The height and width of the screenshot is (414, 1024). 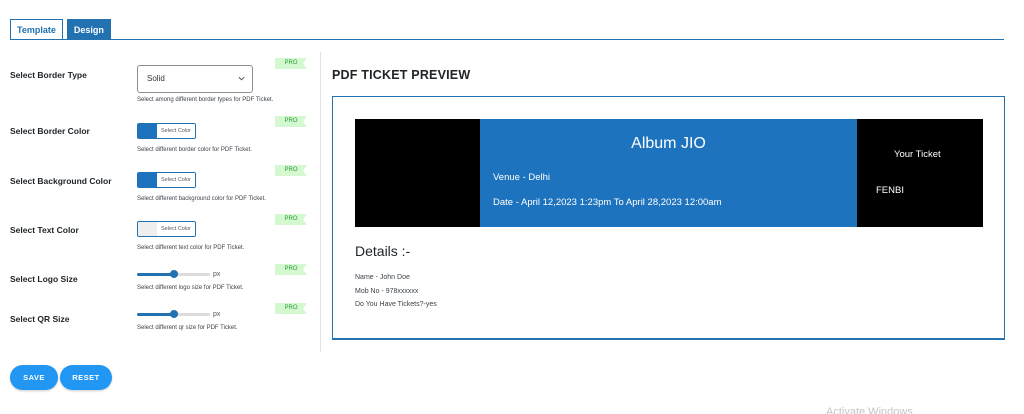 What do you see at coordinates (187, 328) in the screenshot?
I see `qr-size-desc: Select different qr size for PDF Ticket.` at bounding box center [187, 328].